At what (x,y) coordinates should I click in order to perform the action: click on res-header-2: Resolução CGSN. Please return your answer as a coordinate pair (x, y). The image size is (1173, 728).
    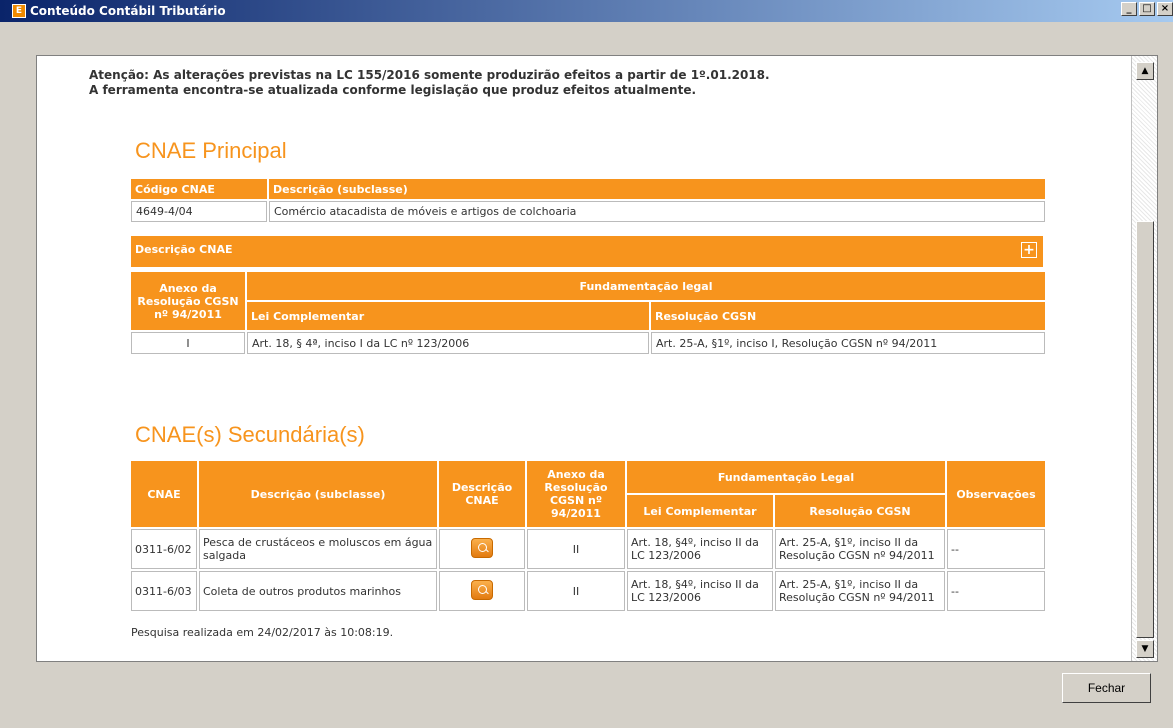
    Looking at the image, I should click on (860, 511).